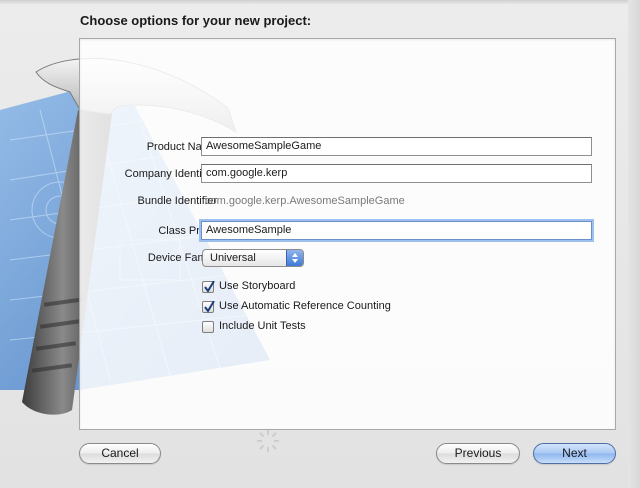 Image resolution: width=640 pixels, height=488 pixels. I want to click on class-prefix-label: Class Prefix, so click(187, 231).